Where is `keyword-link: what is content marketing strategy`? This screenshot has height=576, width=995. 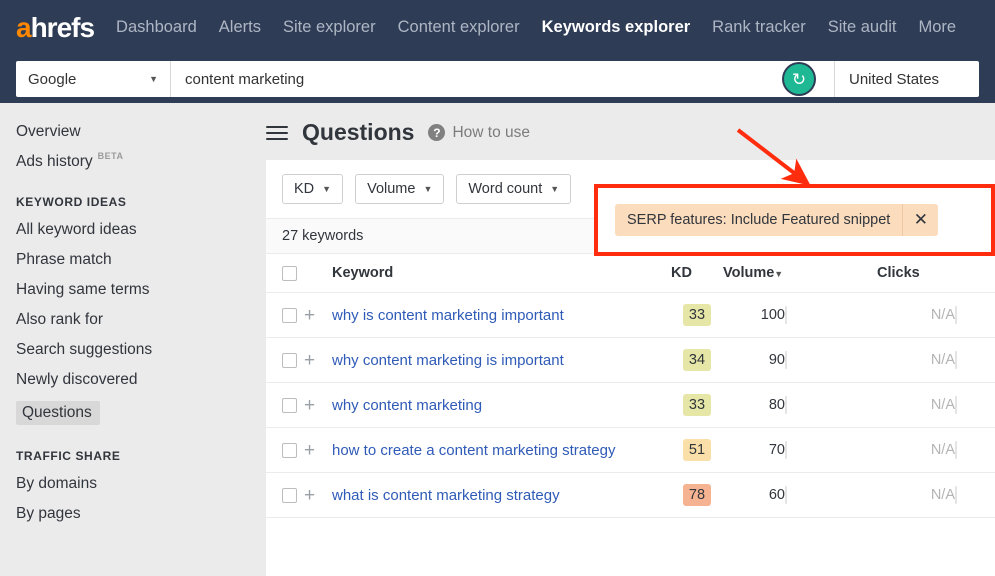
keyword-link: what is content marketing strategy is located at coordinates (446, 495).